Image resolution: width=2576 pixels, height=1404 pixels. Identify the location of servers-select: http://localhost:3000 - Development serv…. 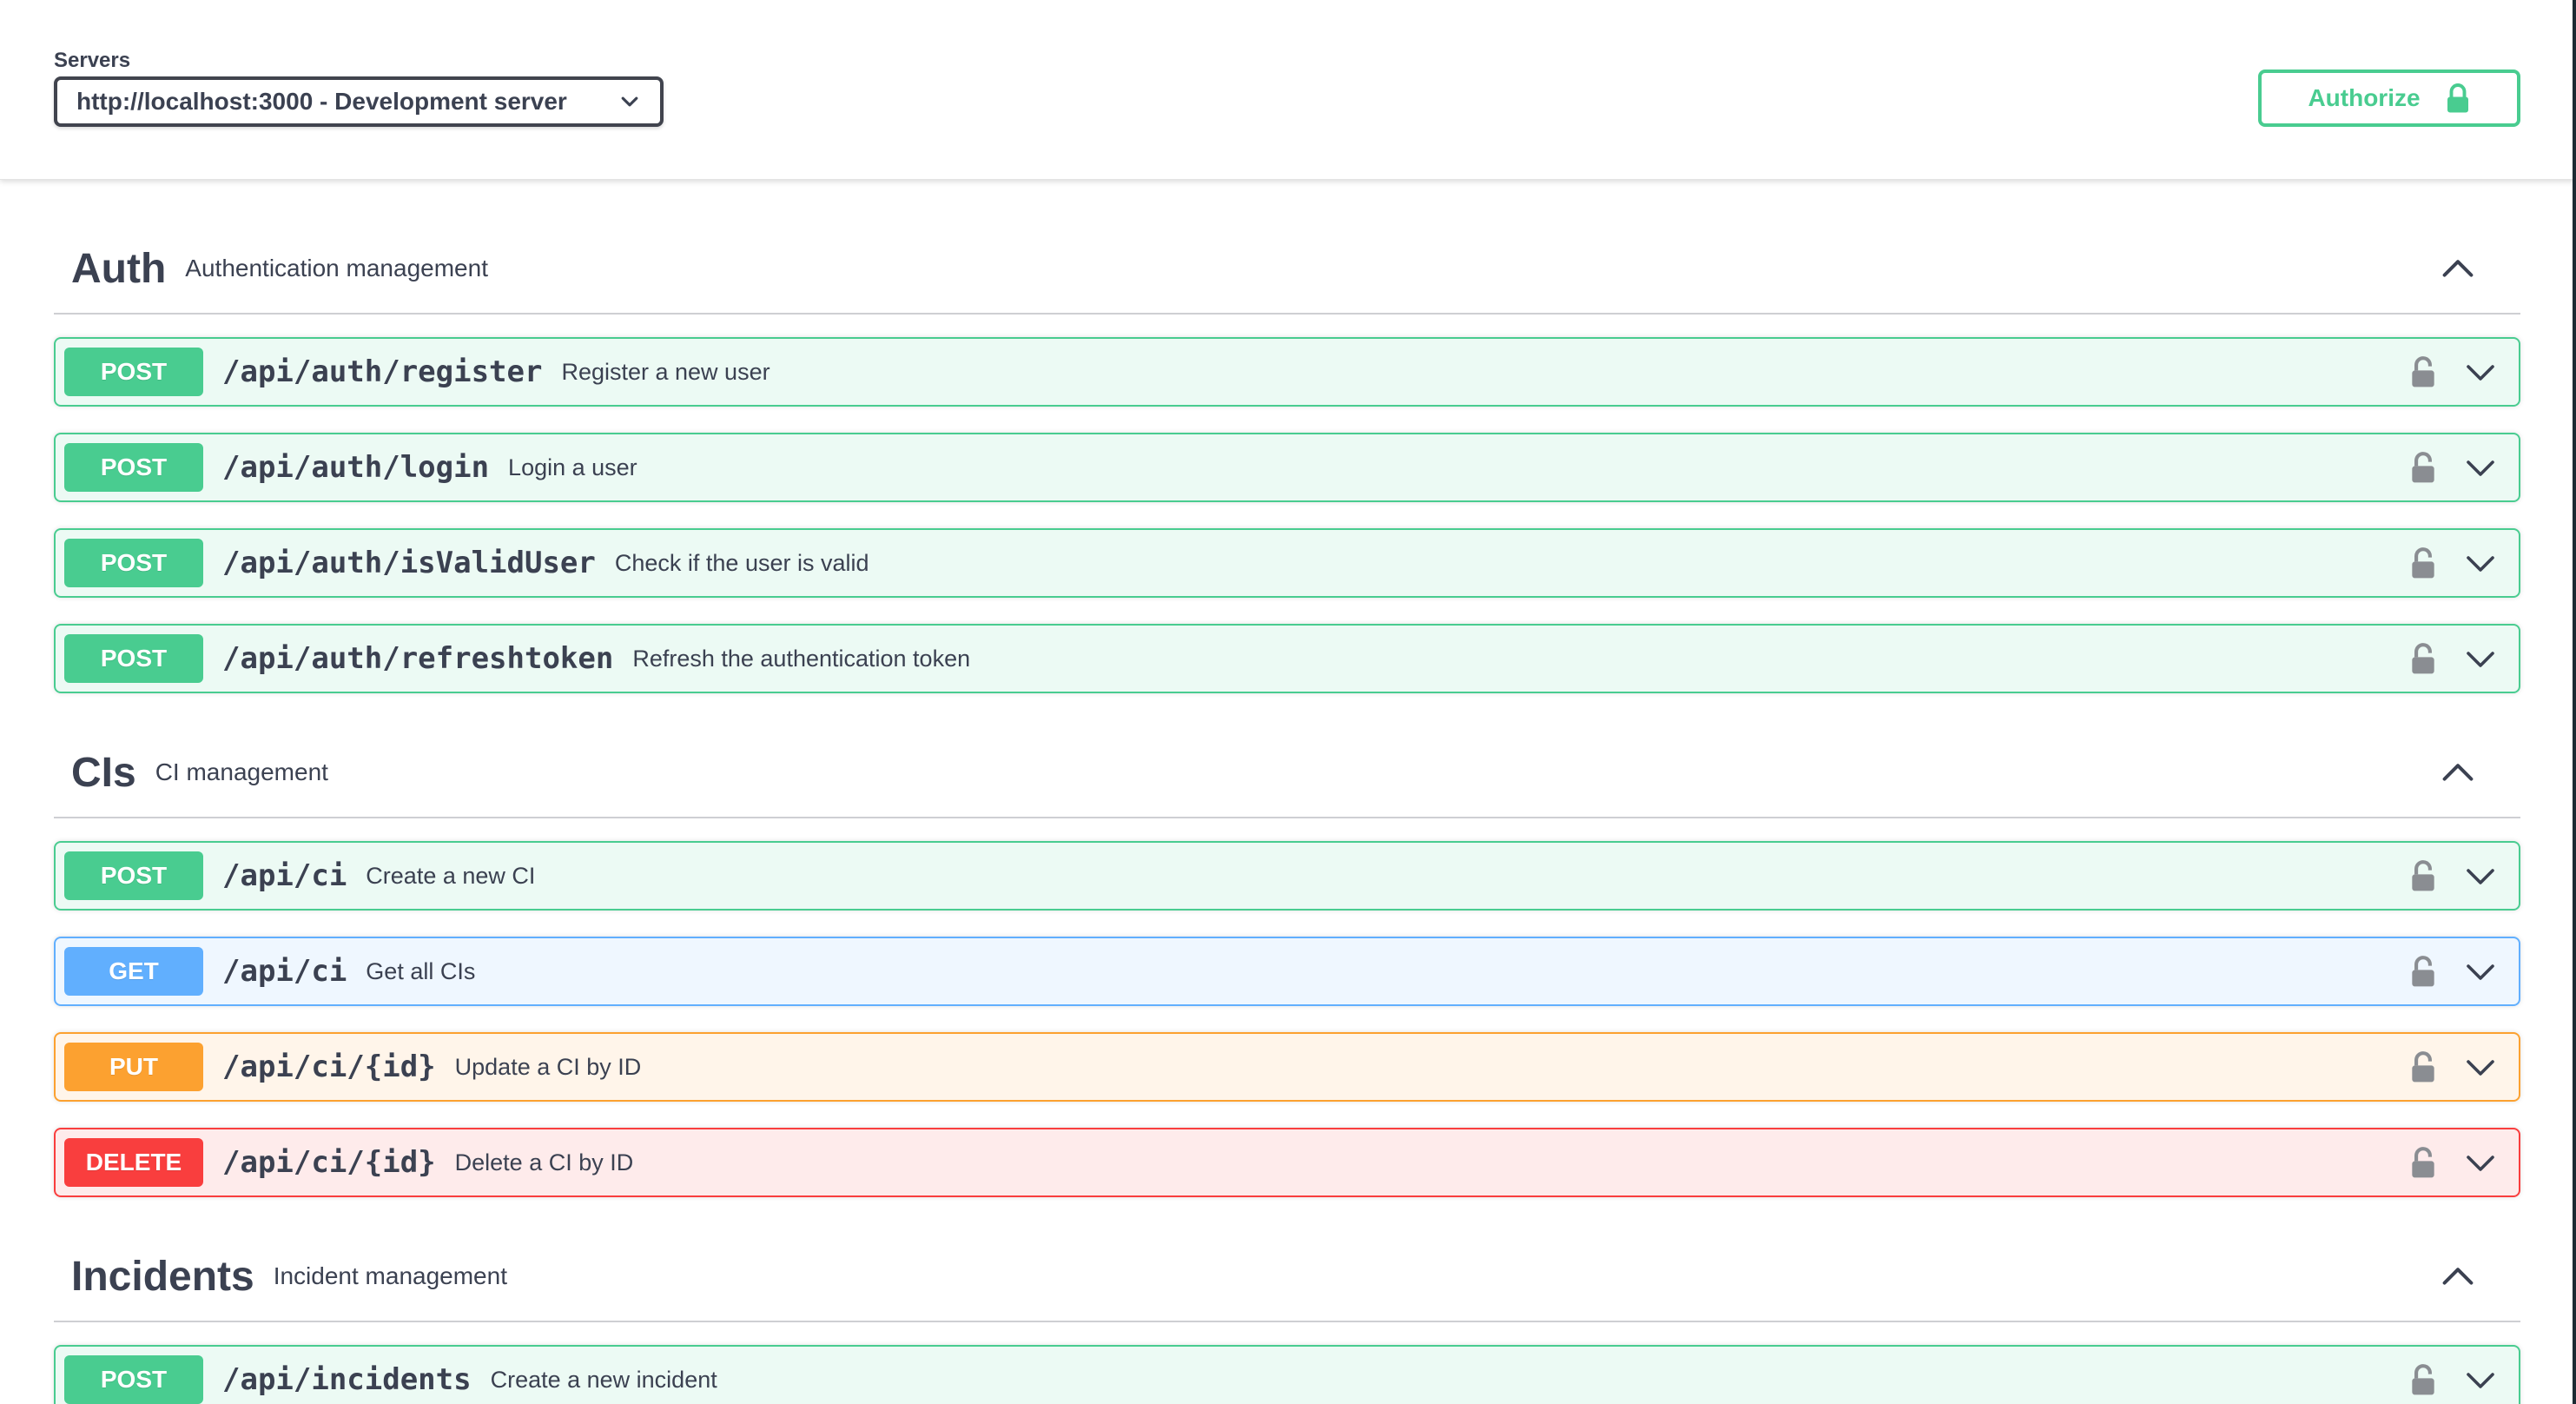
(359, 101).